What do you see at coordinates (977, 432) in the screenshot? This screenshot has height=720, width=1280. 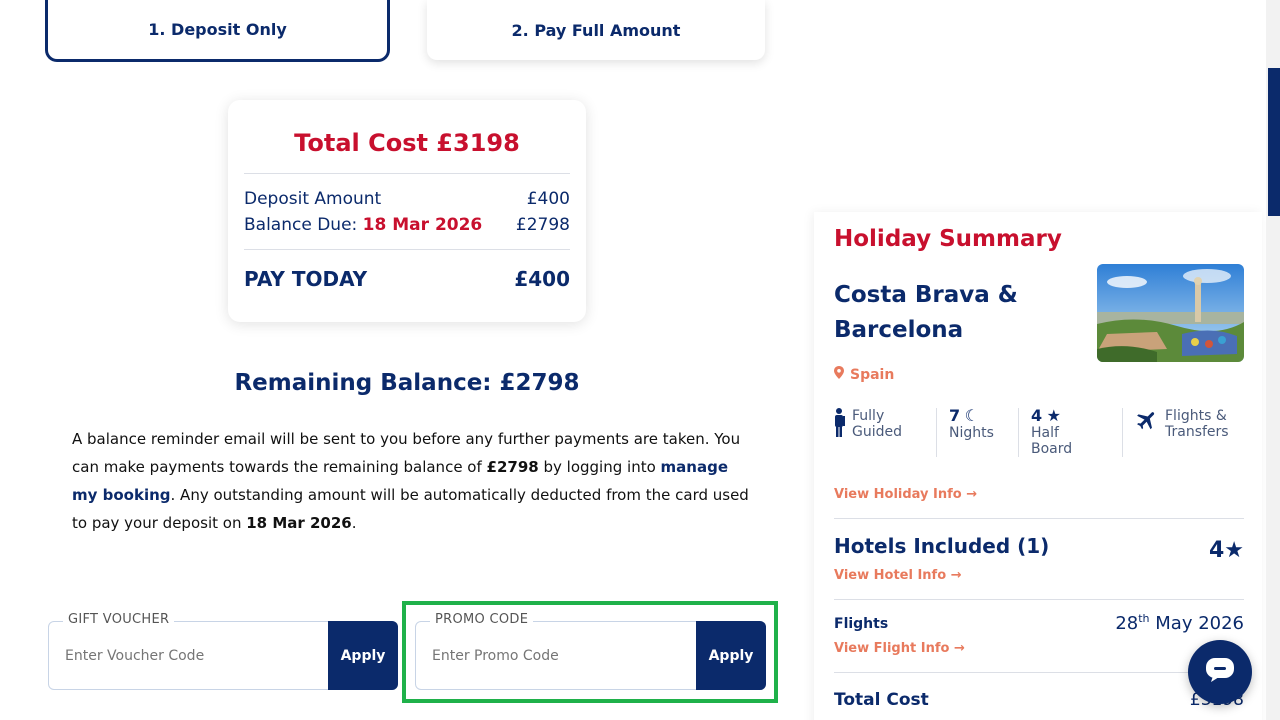 I see `feature-nights: 7 ☾ Nights` at bounding box center [977, 432].